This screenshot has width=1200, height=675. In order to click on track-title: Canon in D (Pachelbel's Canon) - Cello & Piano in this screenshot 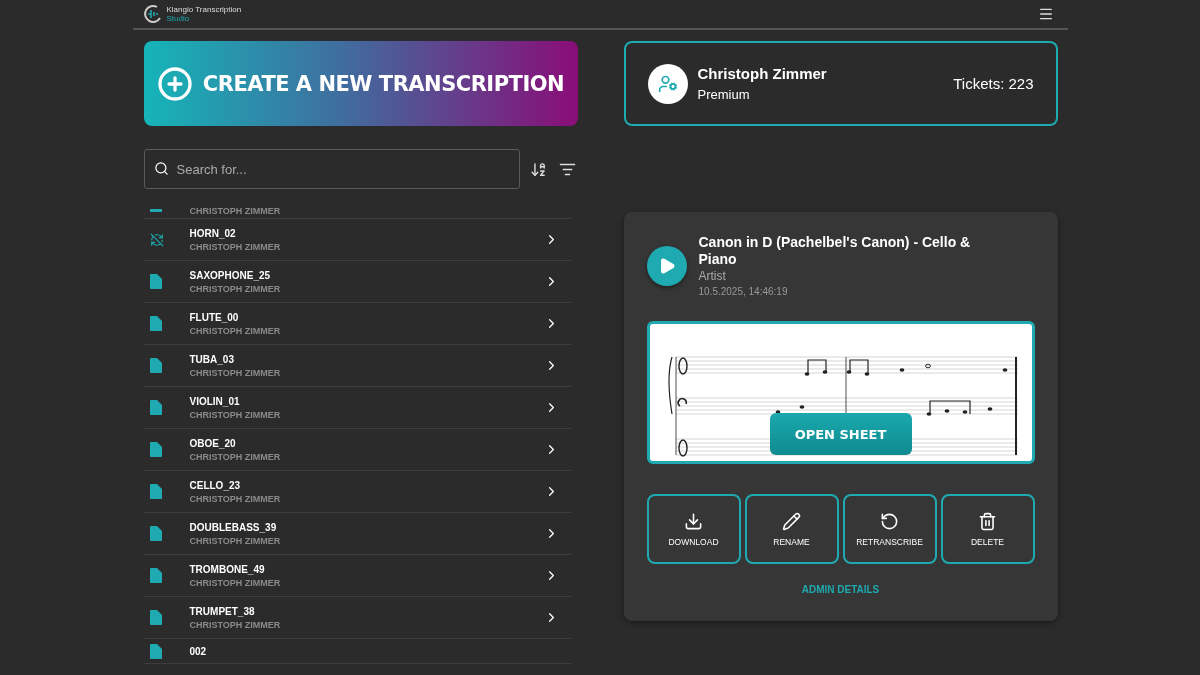, I will do `click(835, 251)`.